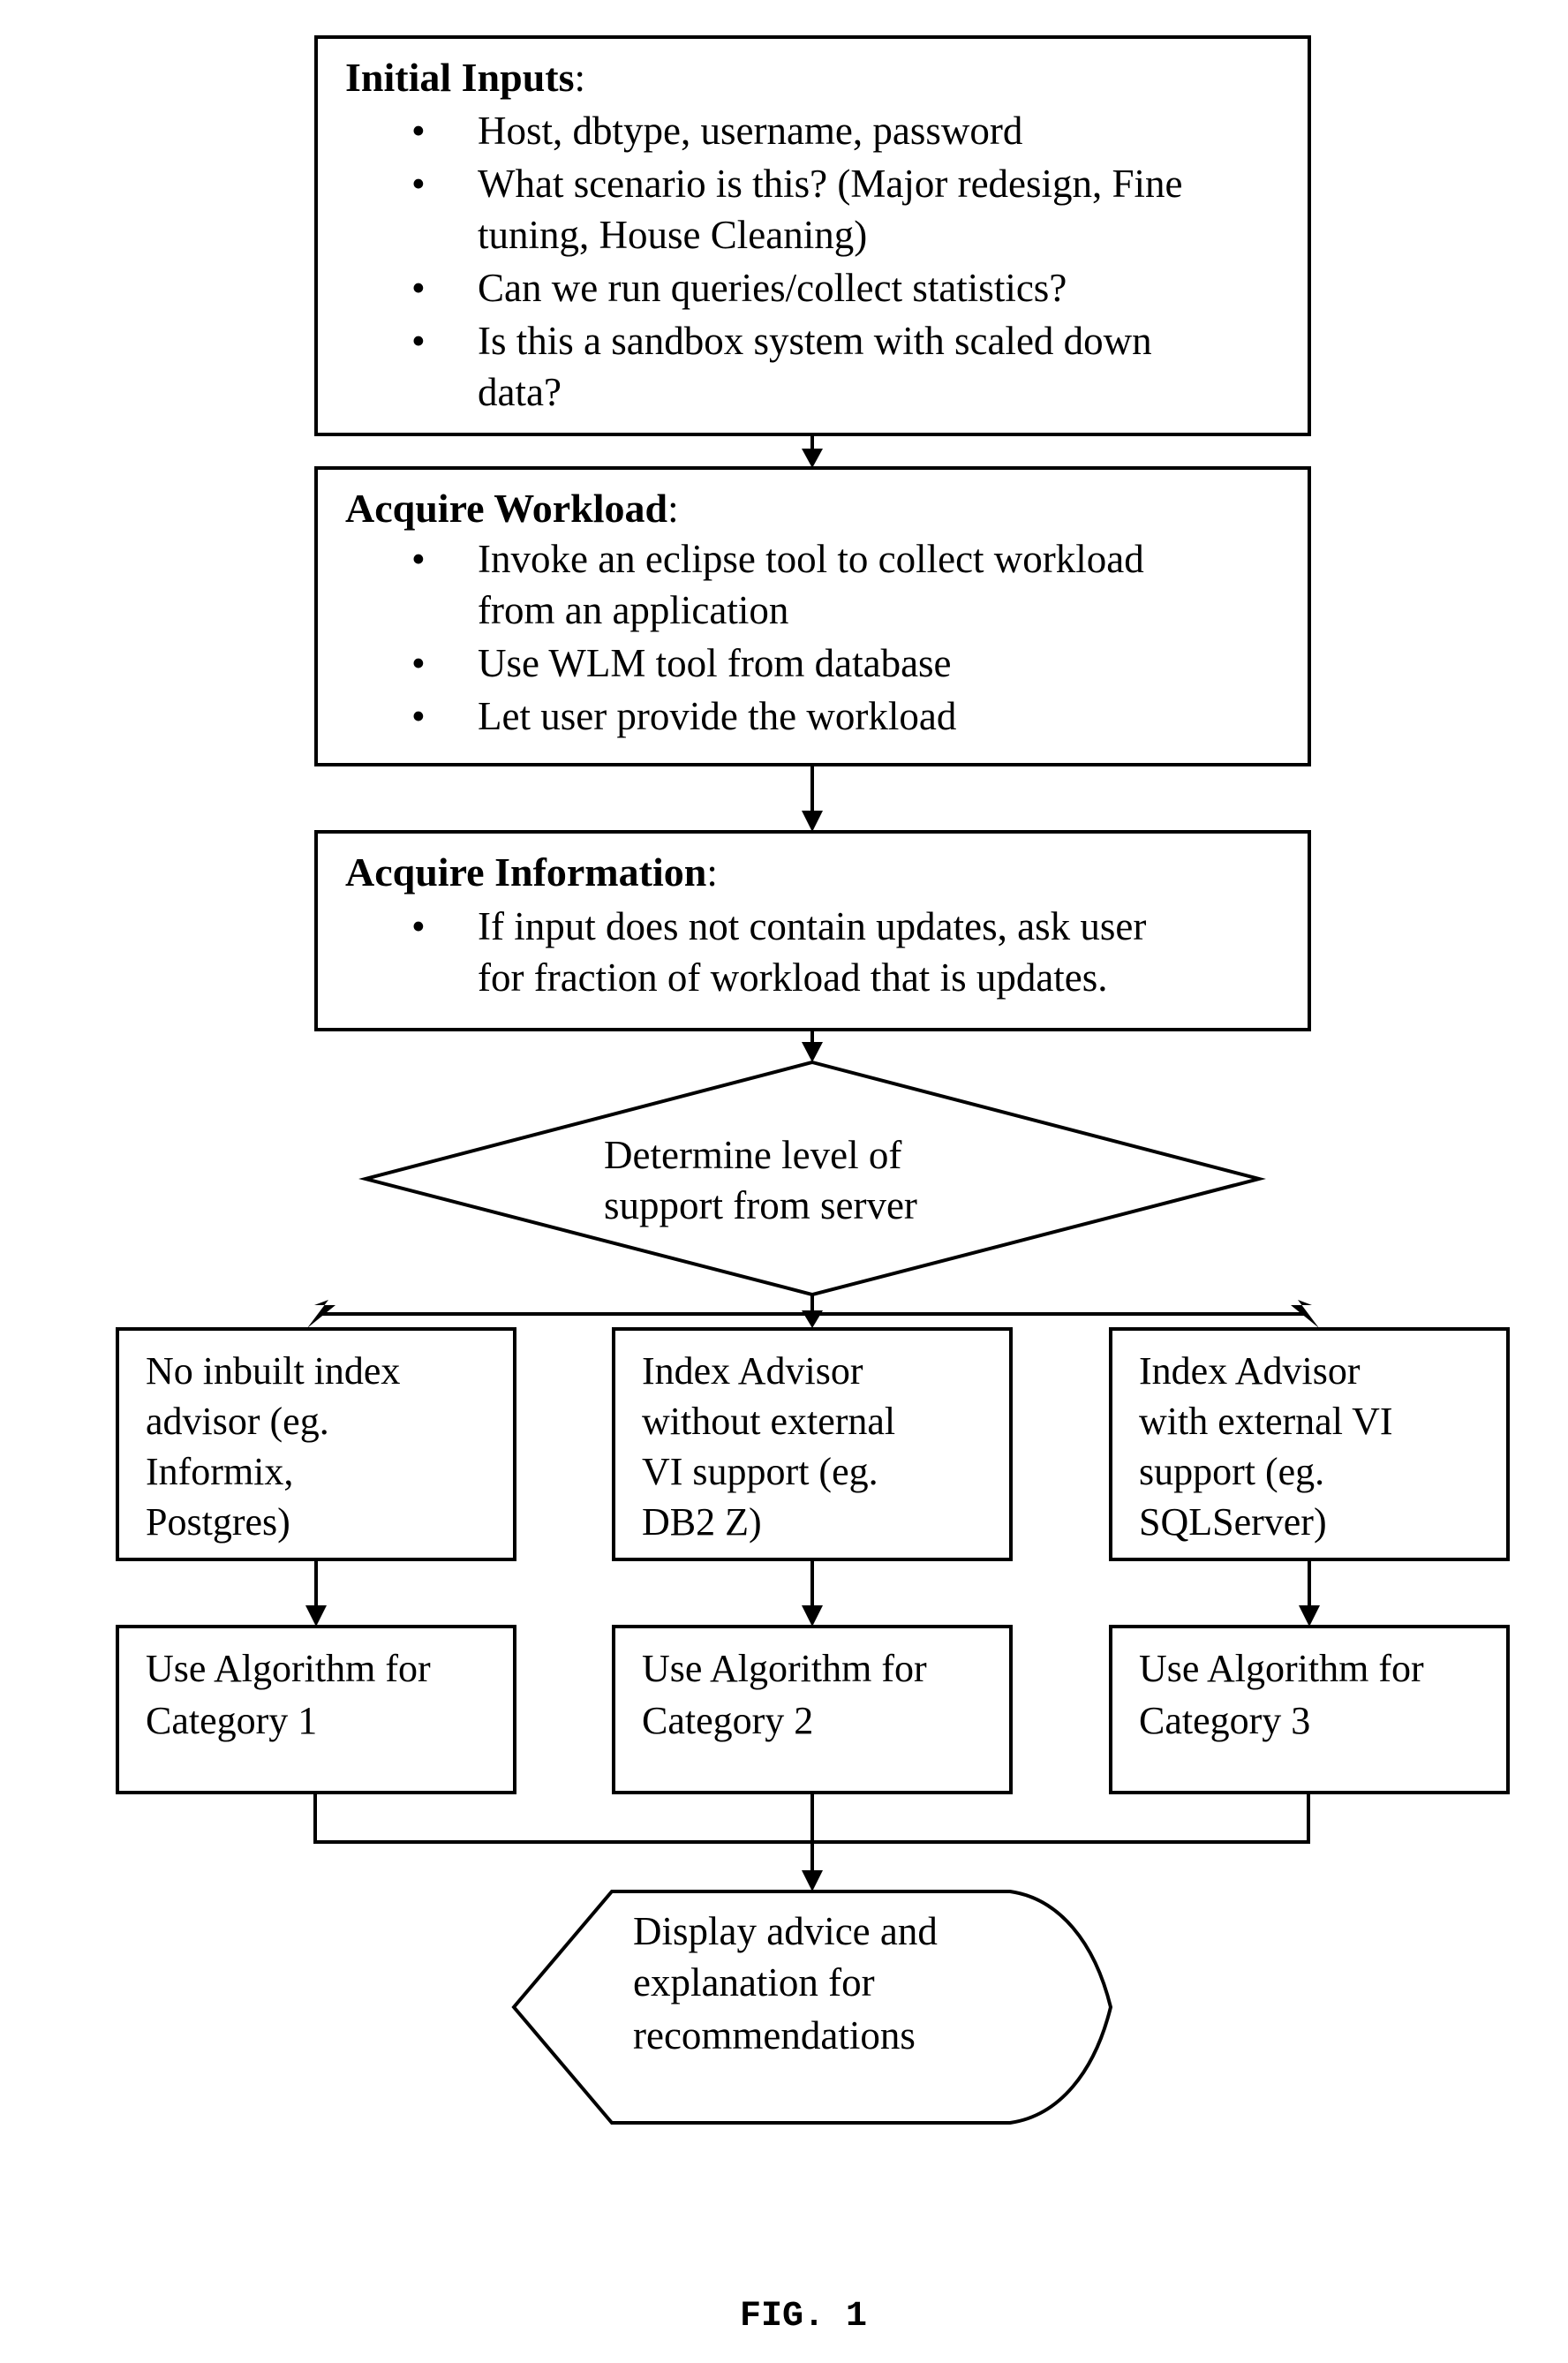  What do you see at coordinates (772, 288) in the screenshot?
I see `bullet-text: Can we run queries/collect statistics?` at bounding box center [772, 288].